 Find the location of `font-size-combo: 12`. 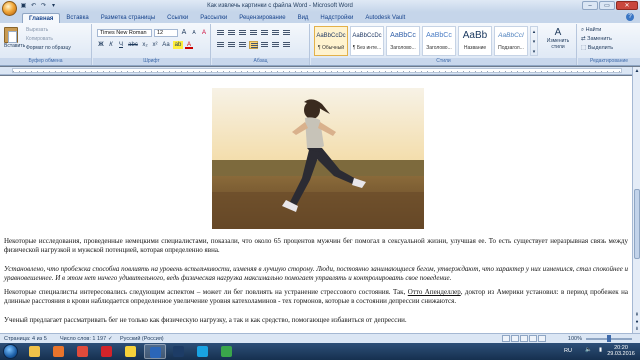

font-size-combo: 12 is located at coordinates (166, 33).